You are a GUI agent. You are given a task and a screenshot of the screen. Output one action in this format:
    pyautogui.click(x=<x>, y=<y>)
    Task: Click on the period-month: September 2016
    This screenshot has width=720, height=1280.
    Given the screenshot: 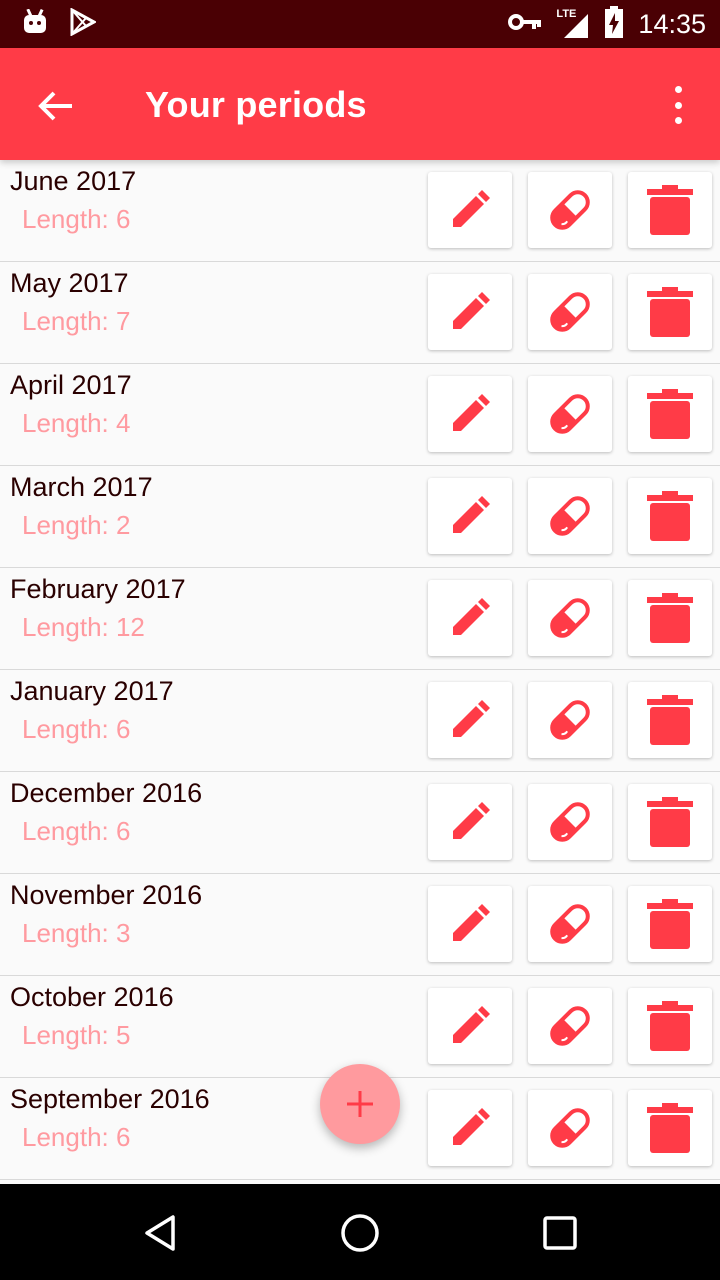 What is the action you would take?
    pyautogui.click(x=110, y=1099)
    